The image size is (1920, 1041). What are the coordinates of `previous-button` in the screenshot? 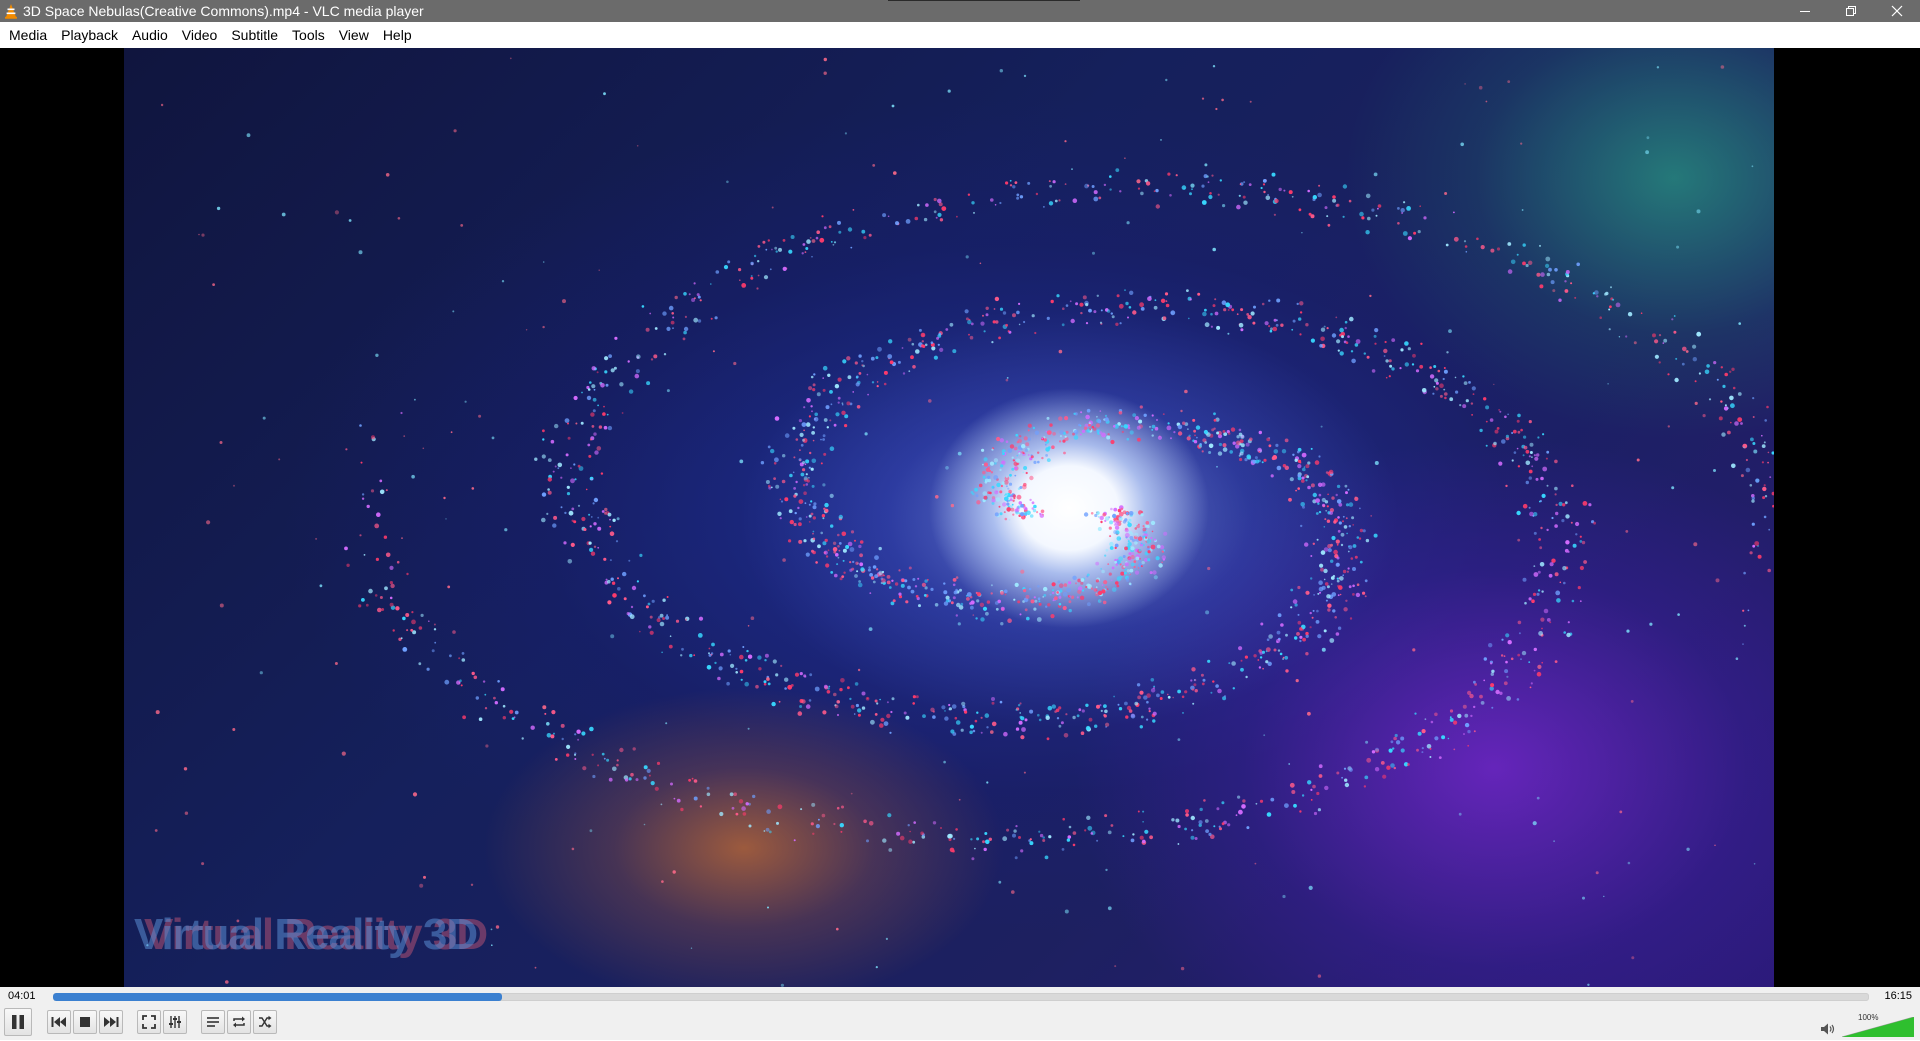 It's located at (59, 1022).